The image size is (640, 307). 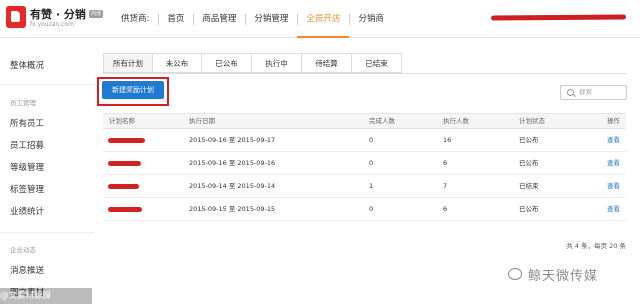 I want to click on tab-all-plans: 所有计划, so click(x=128, y=63).